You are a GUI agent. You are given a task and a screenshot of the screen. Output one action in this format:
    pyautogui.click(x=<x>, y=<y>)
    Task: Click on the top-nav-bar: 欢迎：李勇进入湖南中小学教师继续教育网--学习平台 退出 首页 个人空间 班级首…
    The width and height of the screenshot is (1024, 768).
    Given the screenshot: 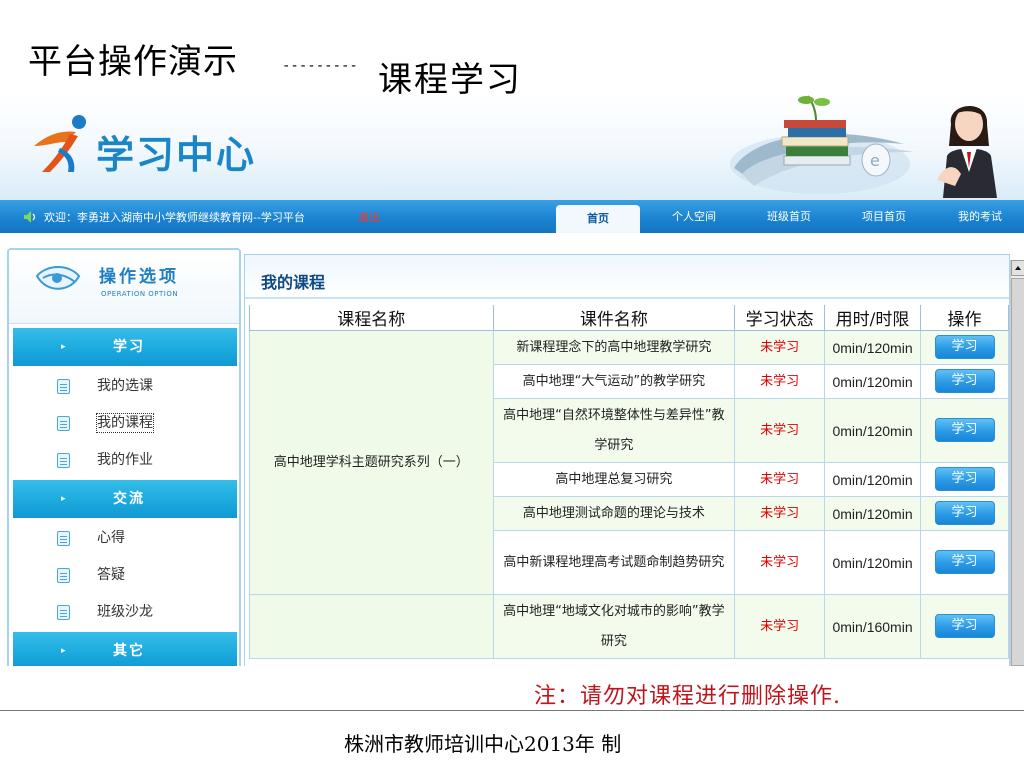 What is the action you would take?
    pyautogui.click(x=512, y=216)
    